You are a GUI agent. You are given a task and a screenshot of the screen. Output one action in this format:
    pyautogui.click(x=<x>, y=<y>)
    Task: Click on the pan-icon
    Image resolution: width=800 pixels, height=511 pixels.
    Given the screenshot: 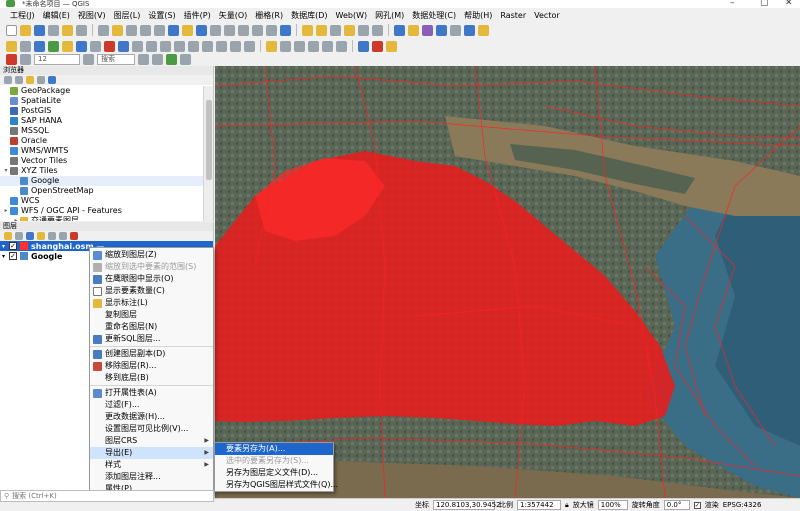 What is the action you would take?
    pyautogui.click(x=103, y=30)
    